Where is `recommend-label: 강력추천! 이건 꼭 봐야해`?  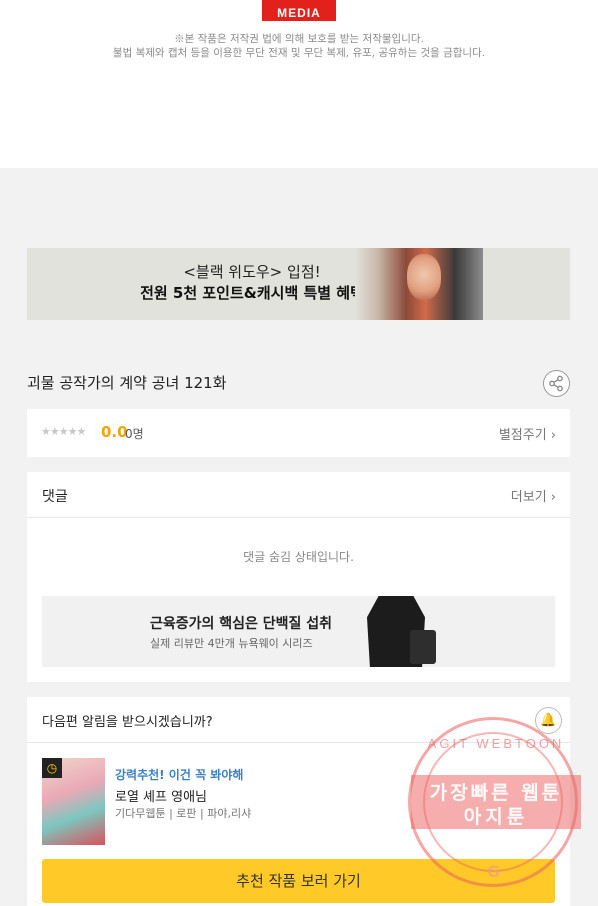 recommend-label: 강력추천! 이건 꼭 봐야해 is located at coordinates (179, 775).